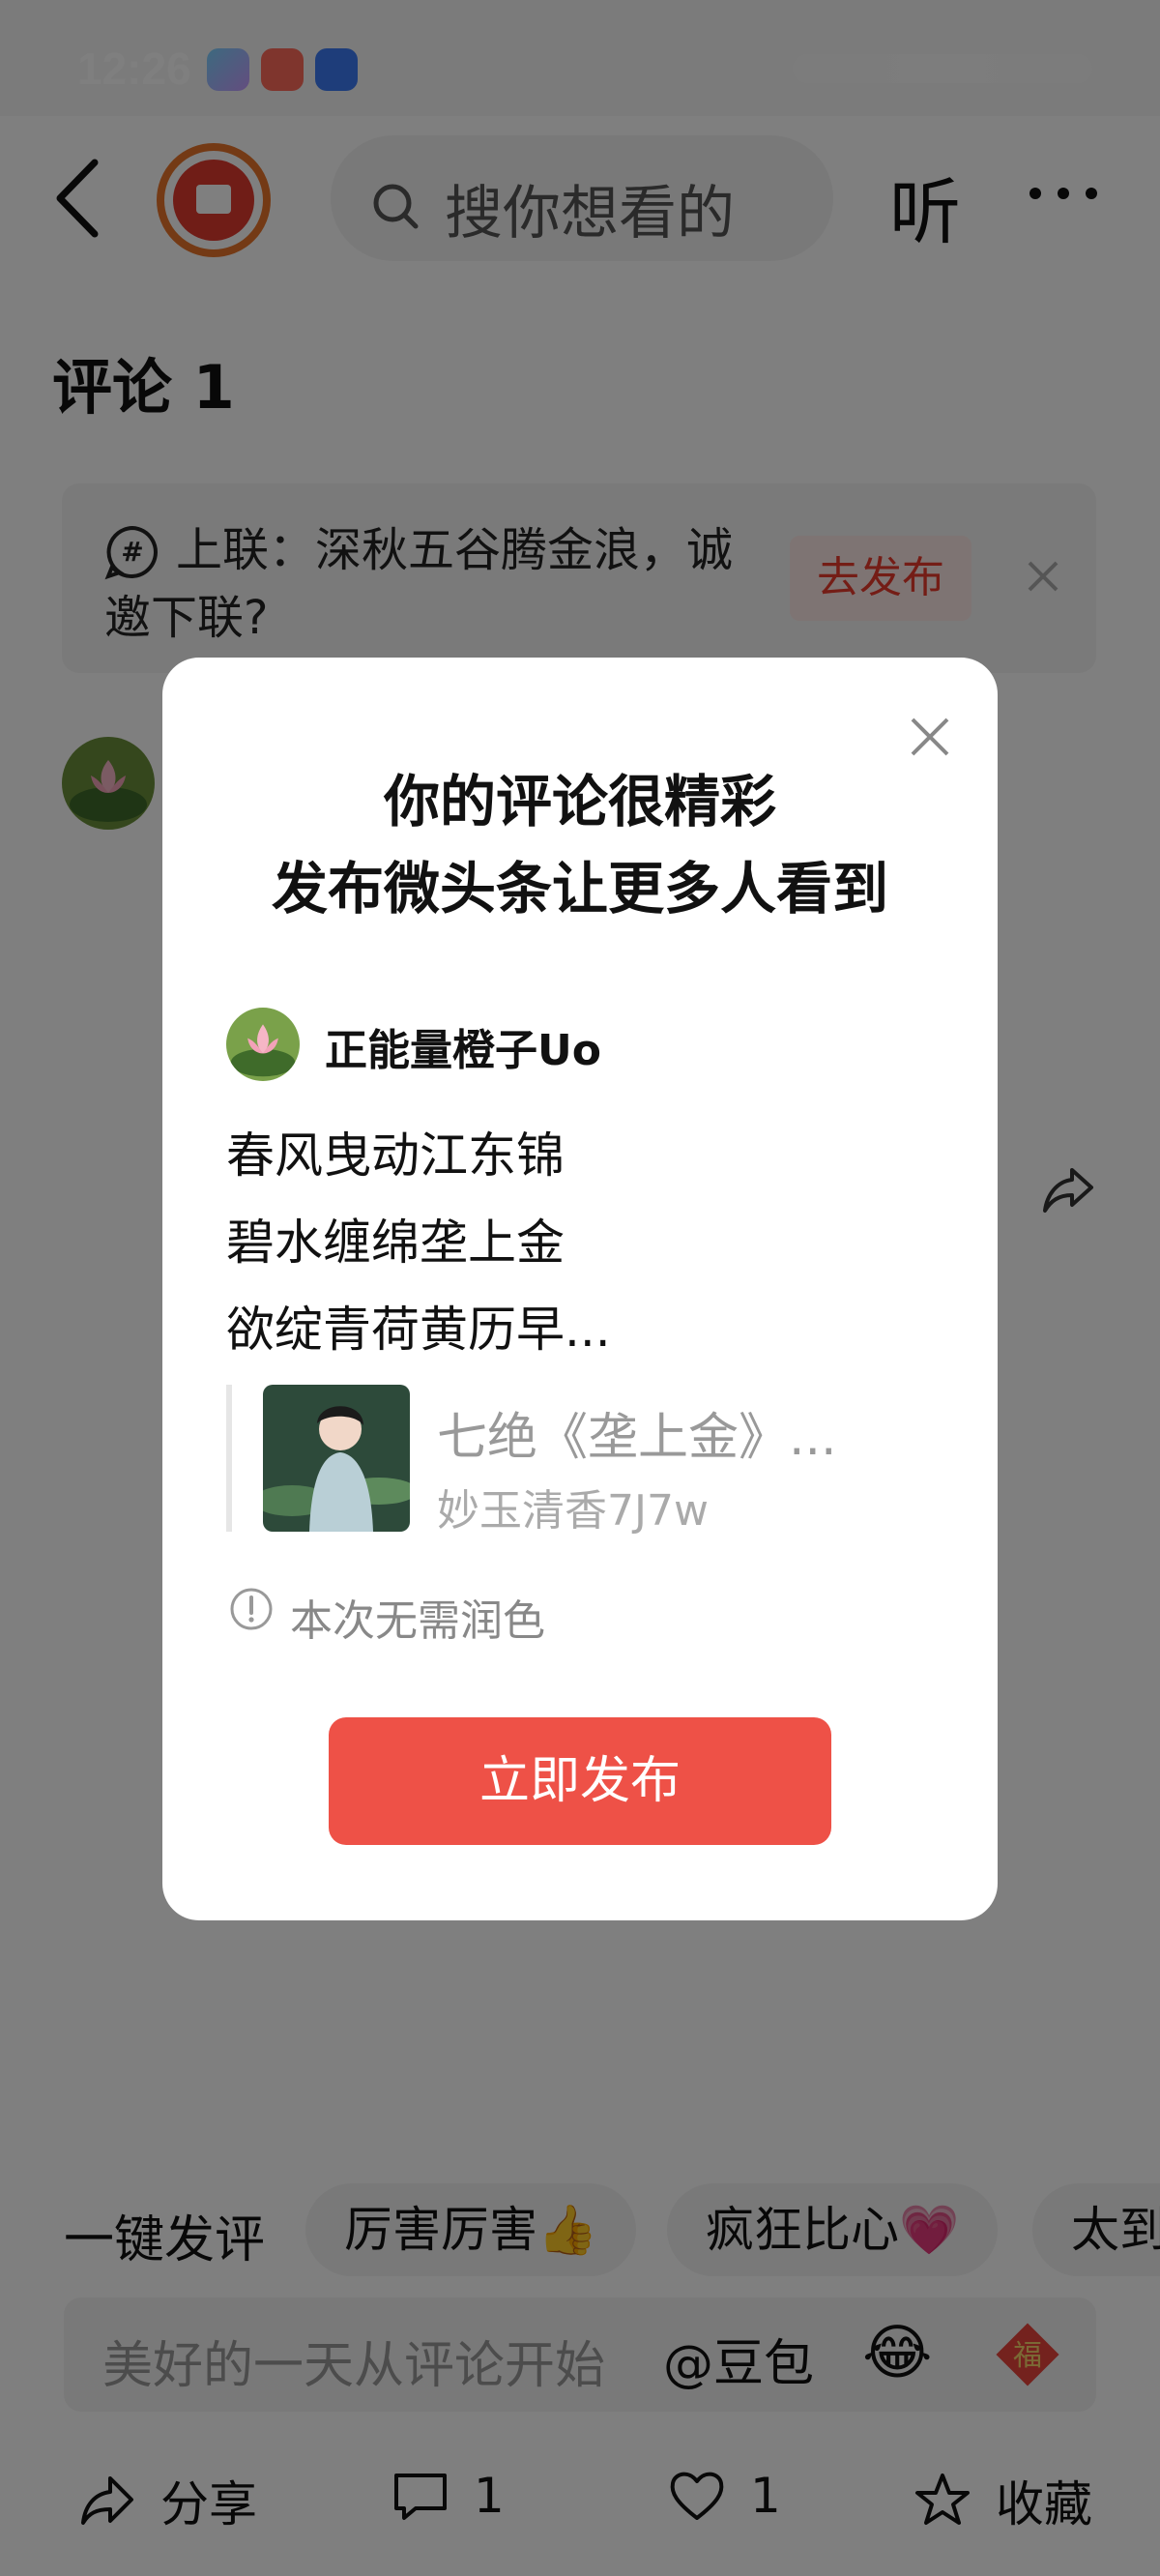  I want to click on author-avatar, so click(263, 1044).